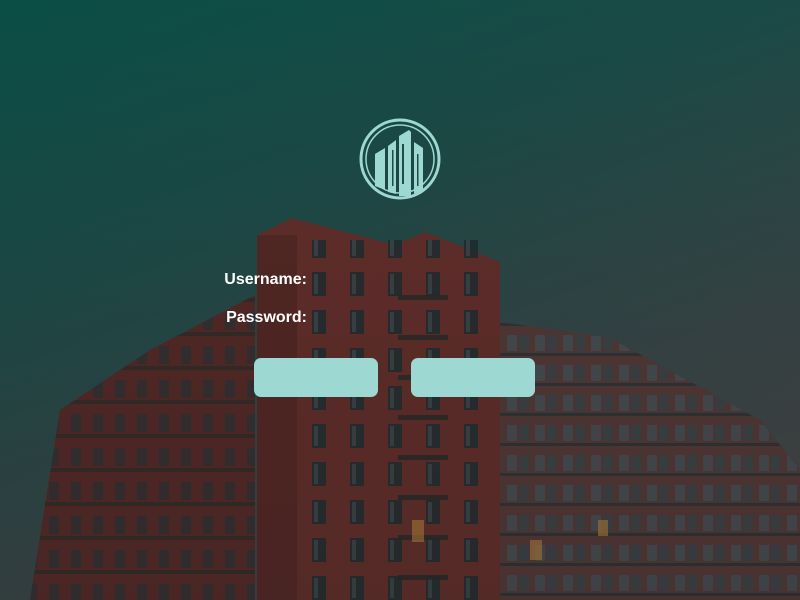 The height and width of the screenshot is (600, 800). What do you see at coordinates (473, 377) in the screenshot?
I see `secondary-button` at bounding box center [473, 377].